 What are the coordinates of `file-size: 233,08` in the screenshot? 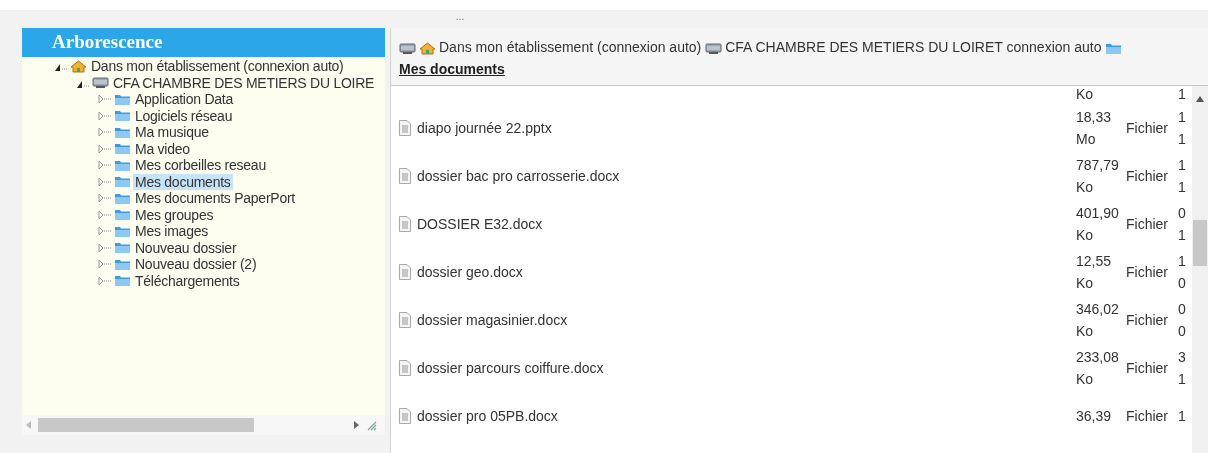 It's located at (1098, 357).